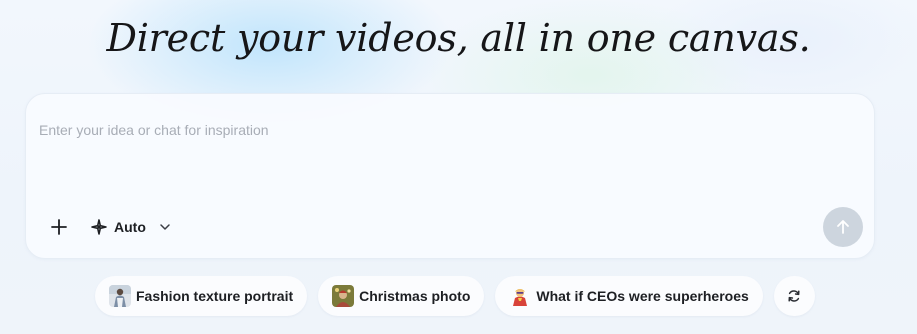 The image size is (917, 334). Describe the element at coordinates (165, 227) in the screenshot. I see `chevron-down-icon` at that location.